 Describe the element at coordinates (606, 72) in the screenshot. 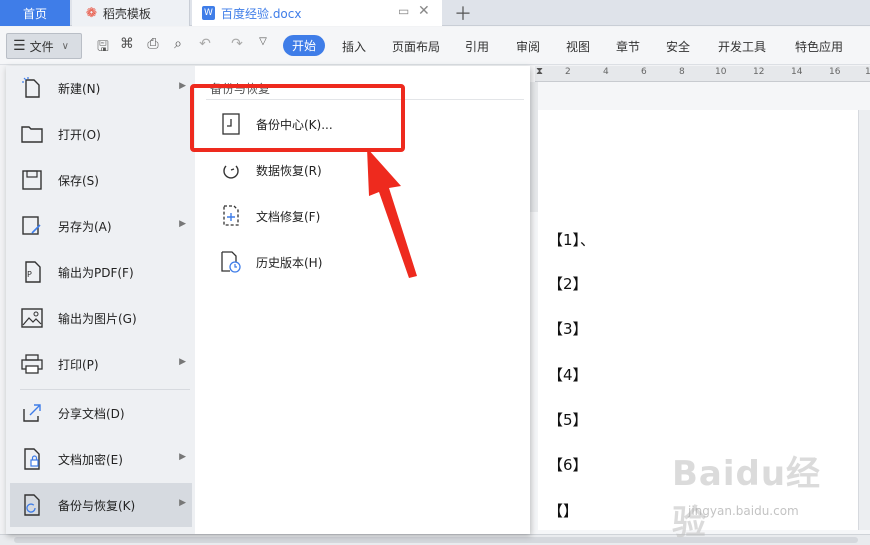

I see `ruler-number: 4` at that location.